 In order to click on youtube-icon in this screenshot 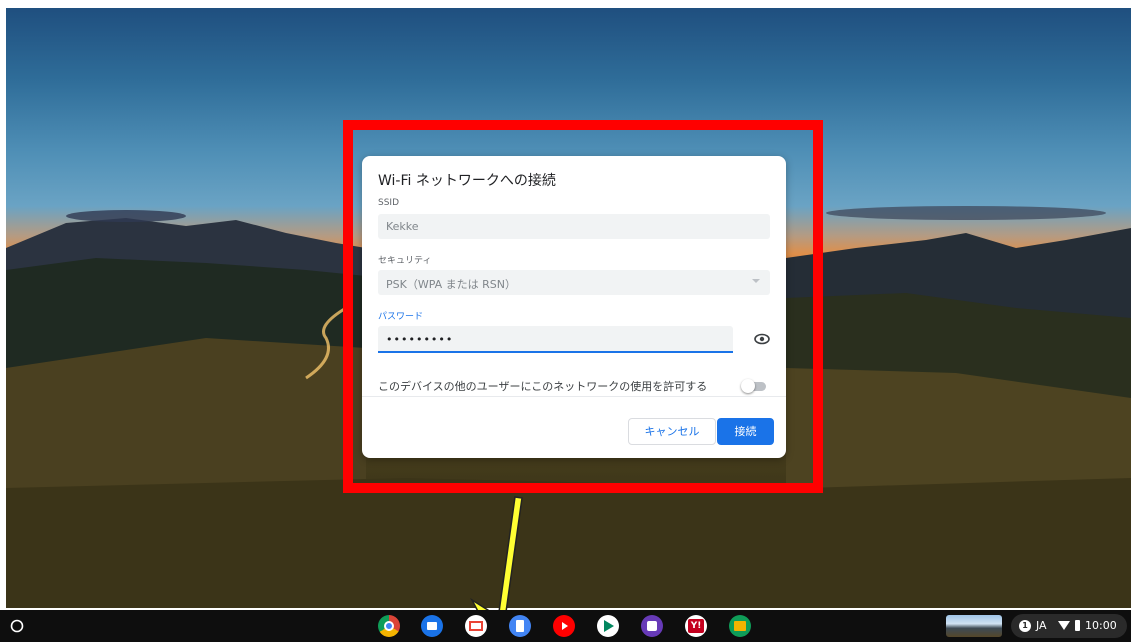, I will do `click(564, 626)`.